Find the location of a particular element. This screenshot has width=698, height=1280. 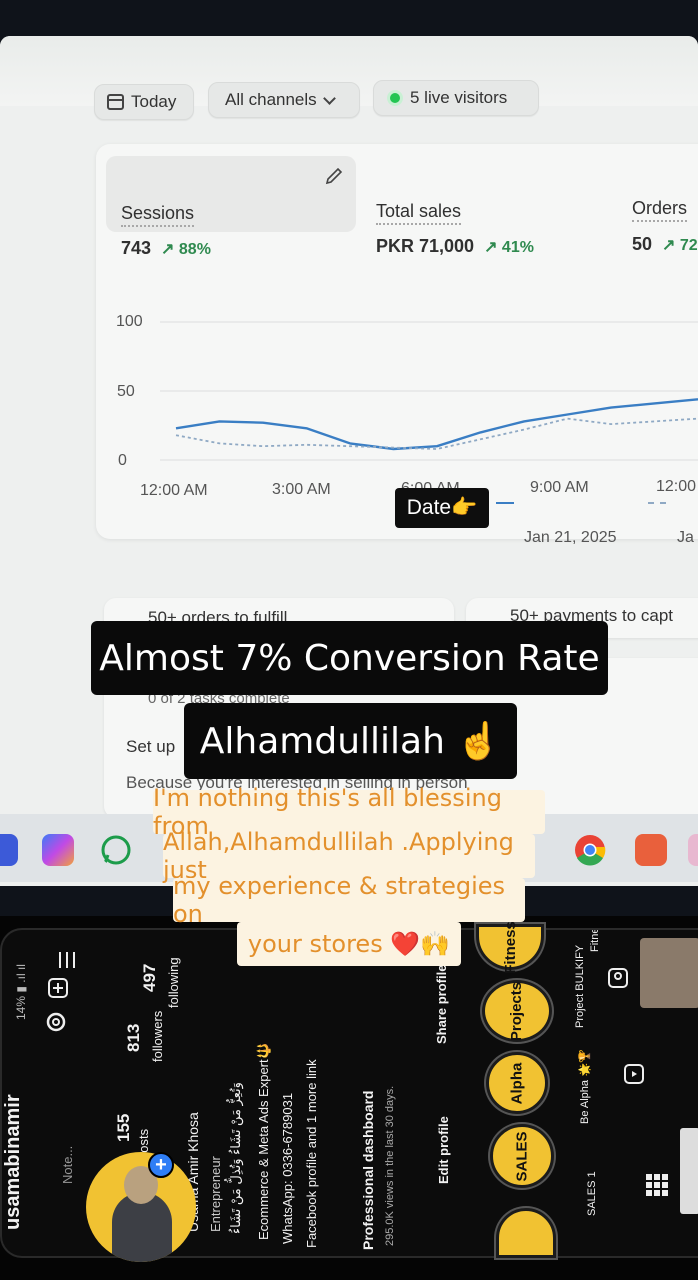

series-line is located at coordinates (436, 424).